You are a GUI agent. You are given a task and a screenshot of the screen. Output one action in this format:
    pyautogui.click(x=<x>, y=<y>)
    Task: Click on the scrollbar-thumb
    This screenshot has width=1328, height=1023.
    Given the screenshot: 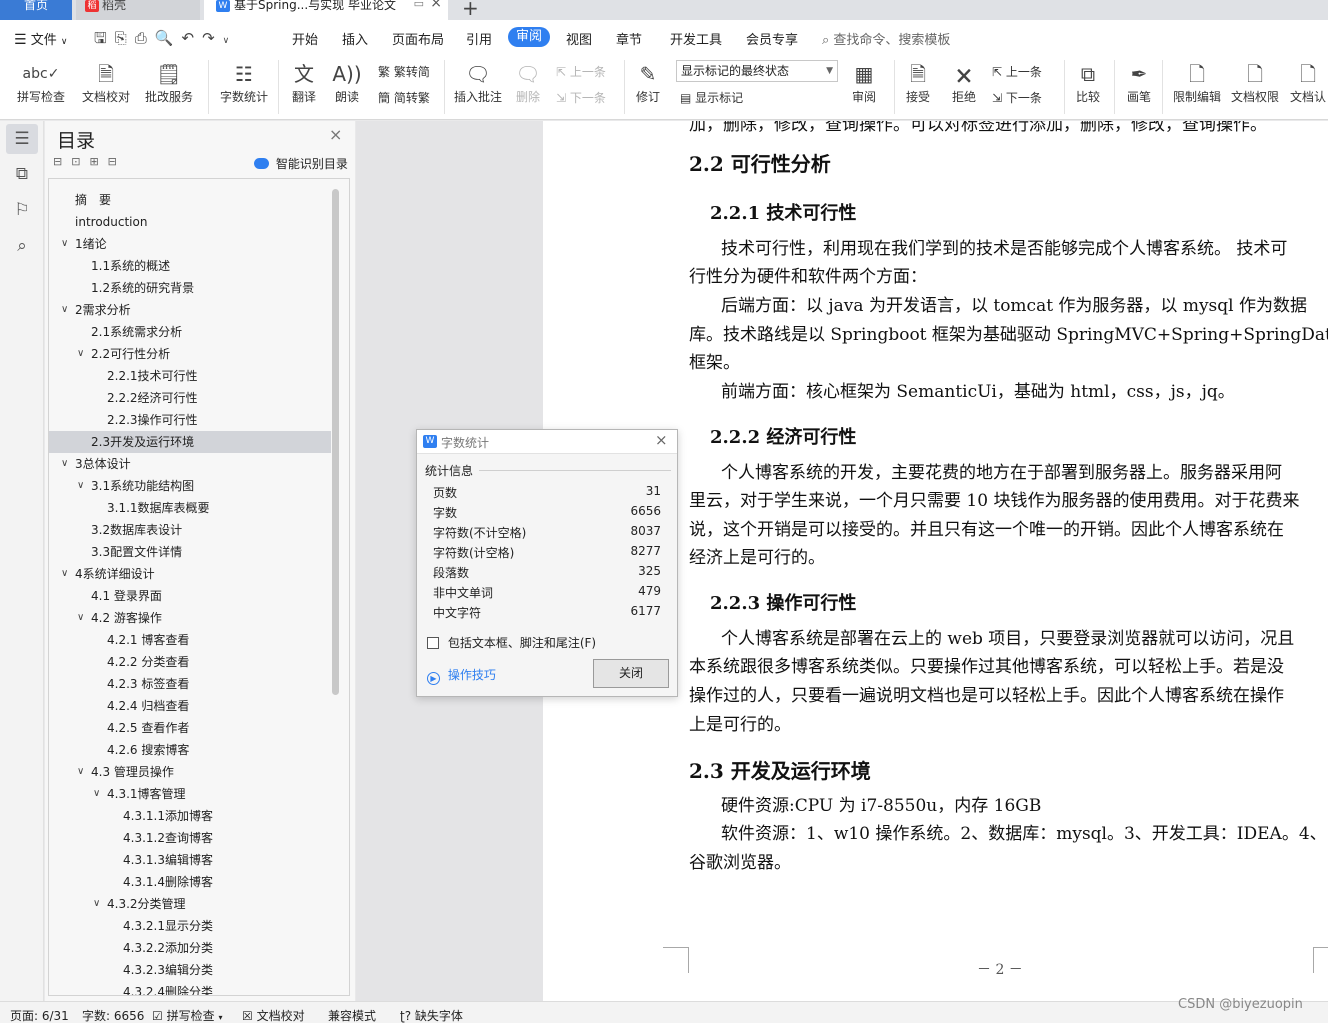 What is the action you would take?
    pyautogui.click(x=335, y=442)
    